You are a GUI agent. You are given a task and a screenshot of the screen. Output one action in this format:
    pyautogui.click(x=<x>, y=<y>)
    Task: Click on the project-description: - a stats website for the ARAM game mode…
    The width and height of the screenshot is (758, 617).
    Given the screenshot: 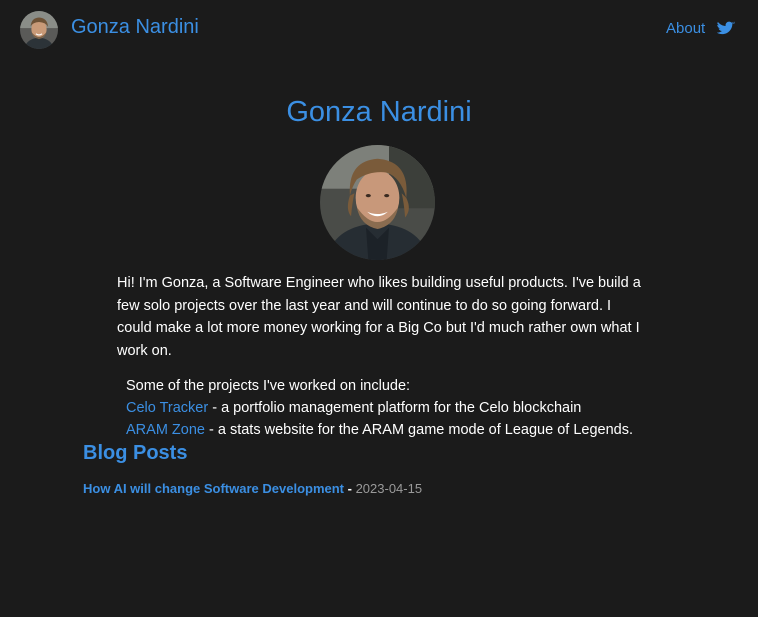 What is the action you would take?
    pyautogui.click(x=418, y=430)
    